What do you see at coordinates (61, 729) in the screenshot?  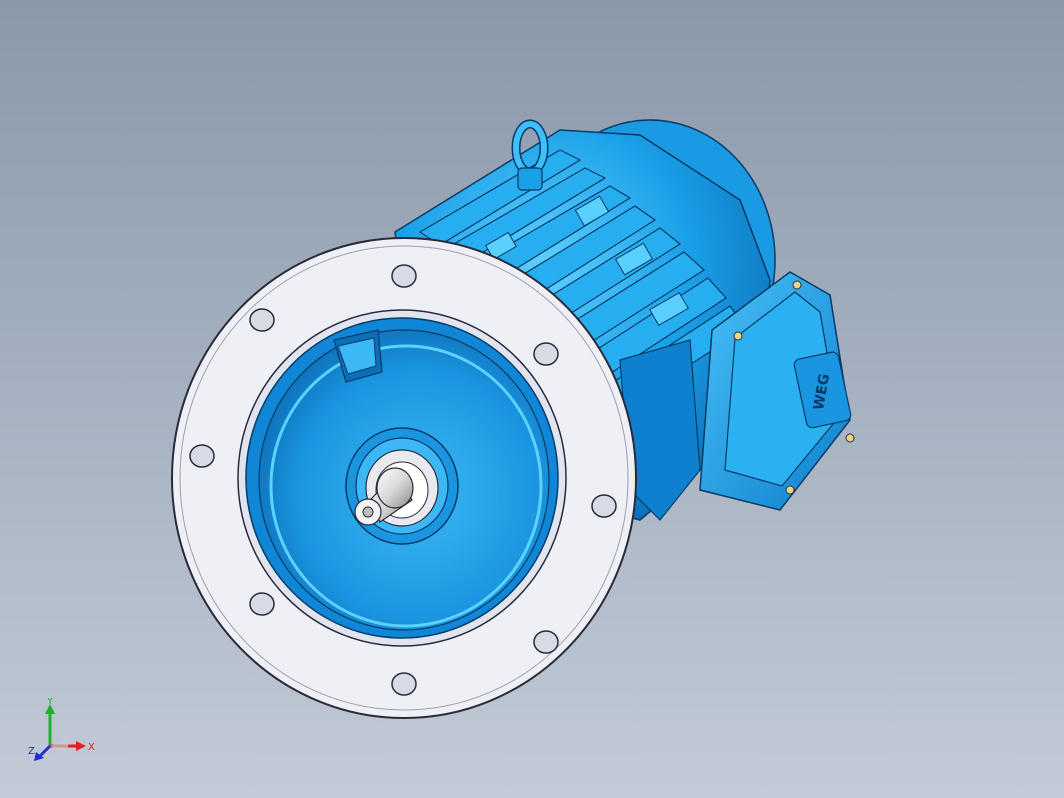 I see `coordinate-triad: Y X Z` at bounding box center [61, 729].